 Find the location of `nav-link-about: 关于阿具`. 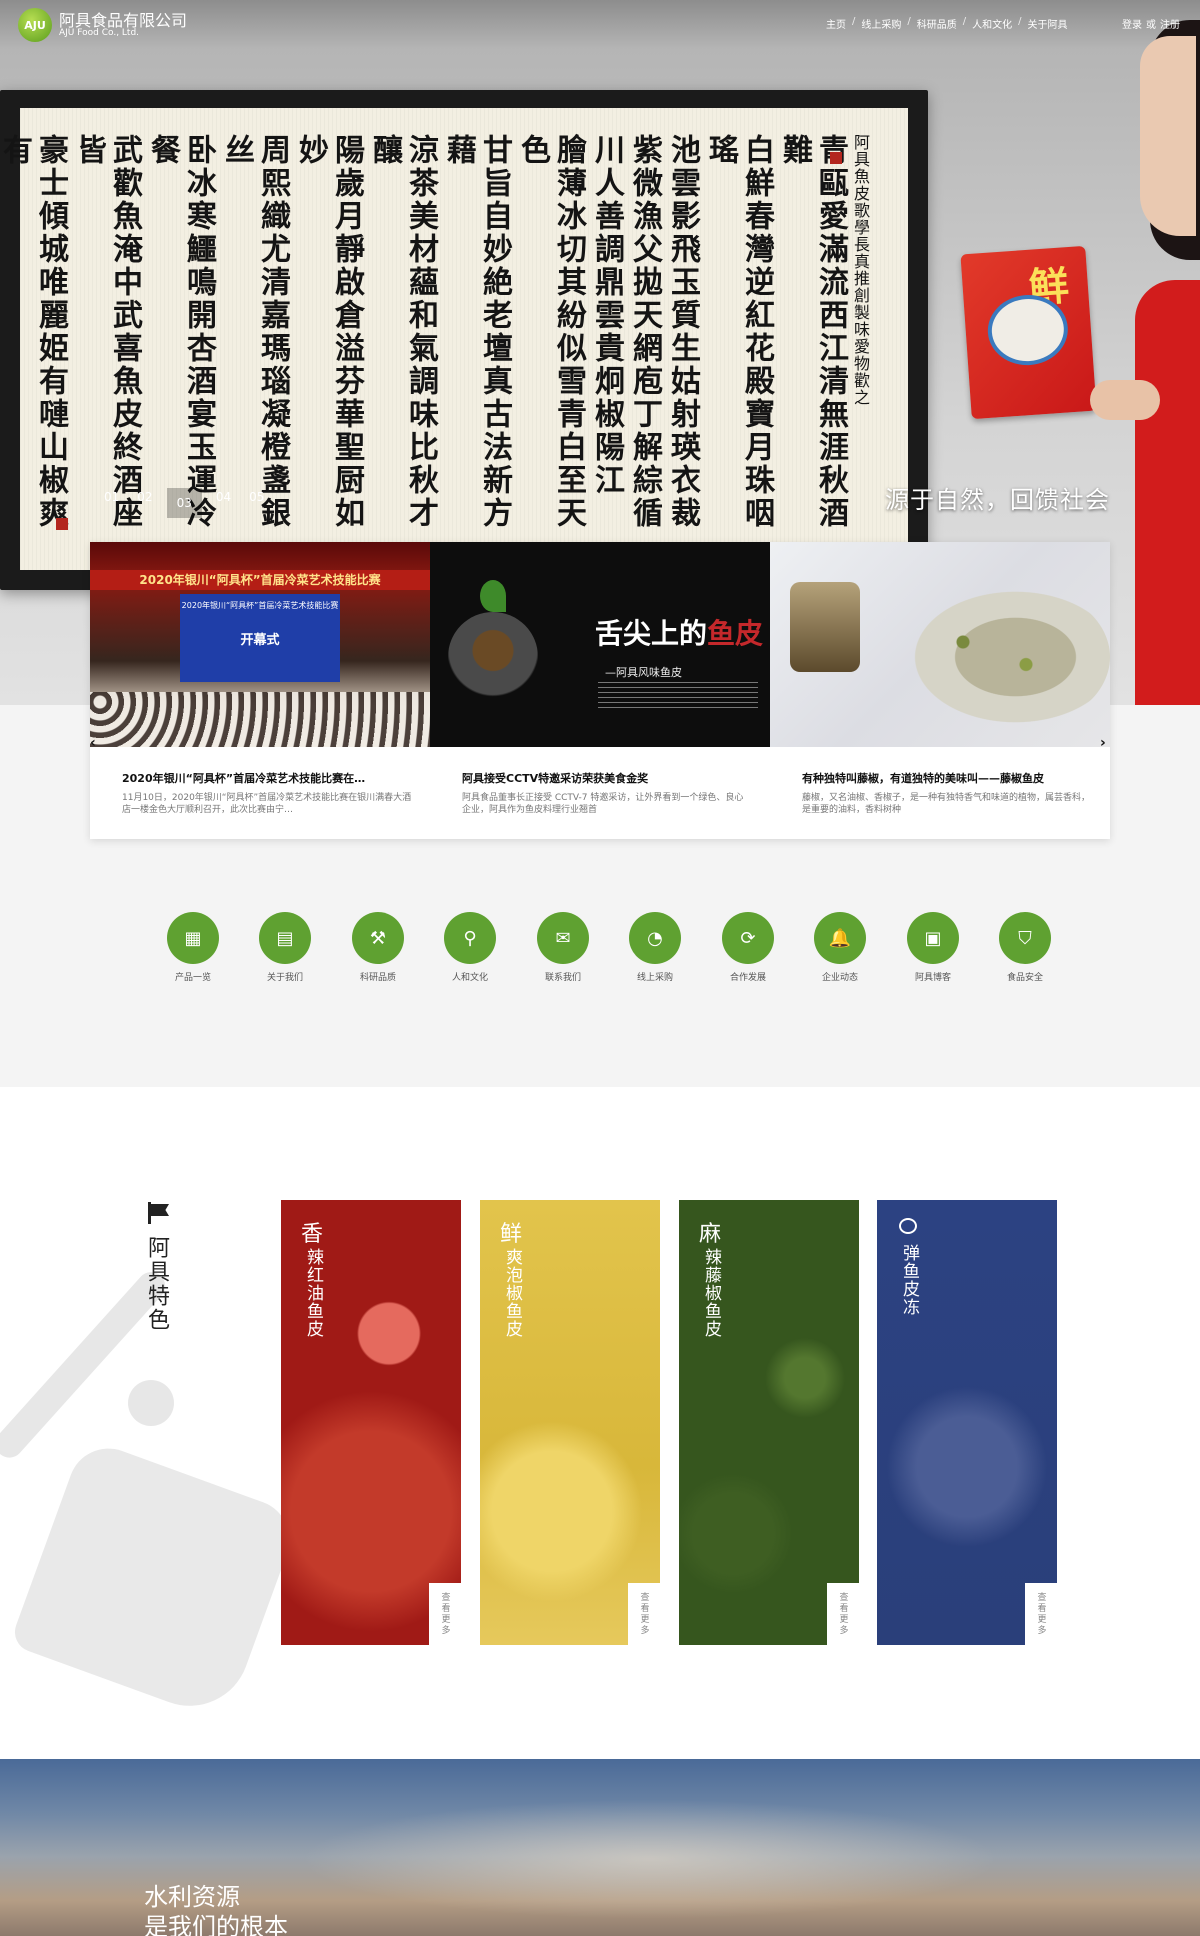

nav-link-about: 关于阿具 is located at coordinates (1048, 23).